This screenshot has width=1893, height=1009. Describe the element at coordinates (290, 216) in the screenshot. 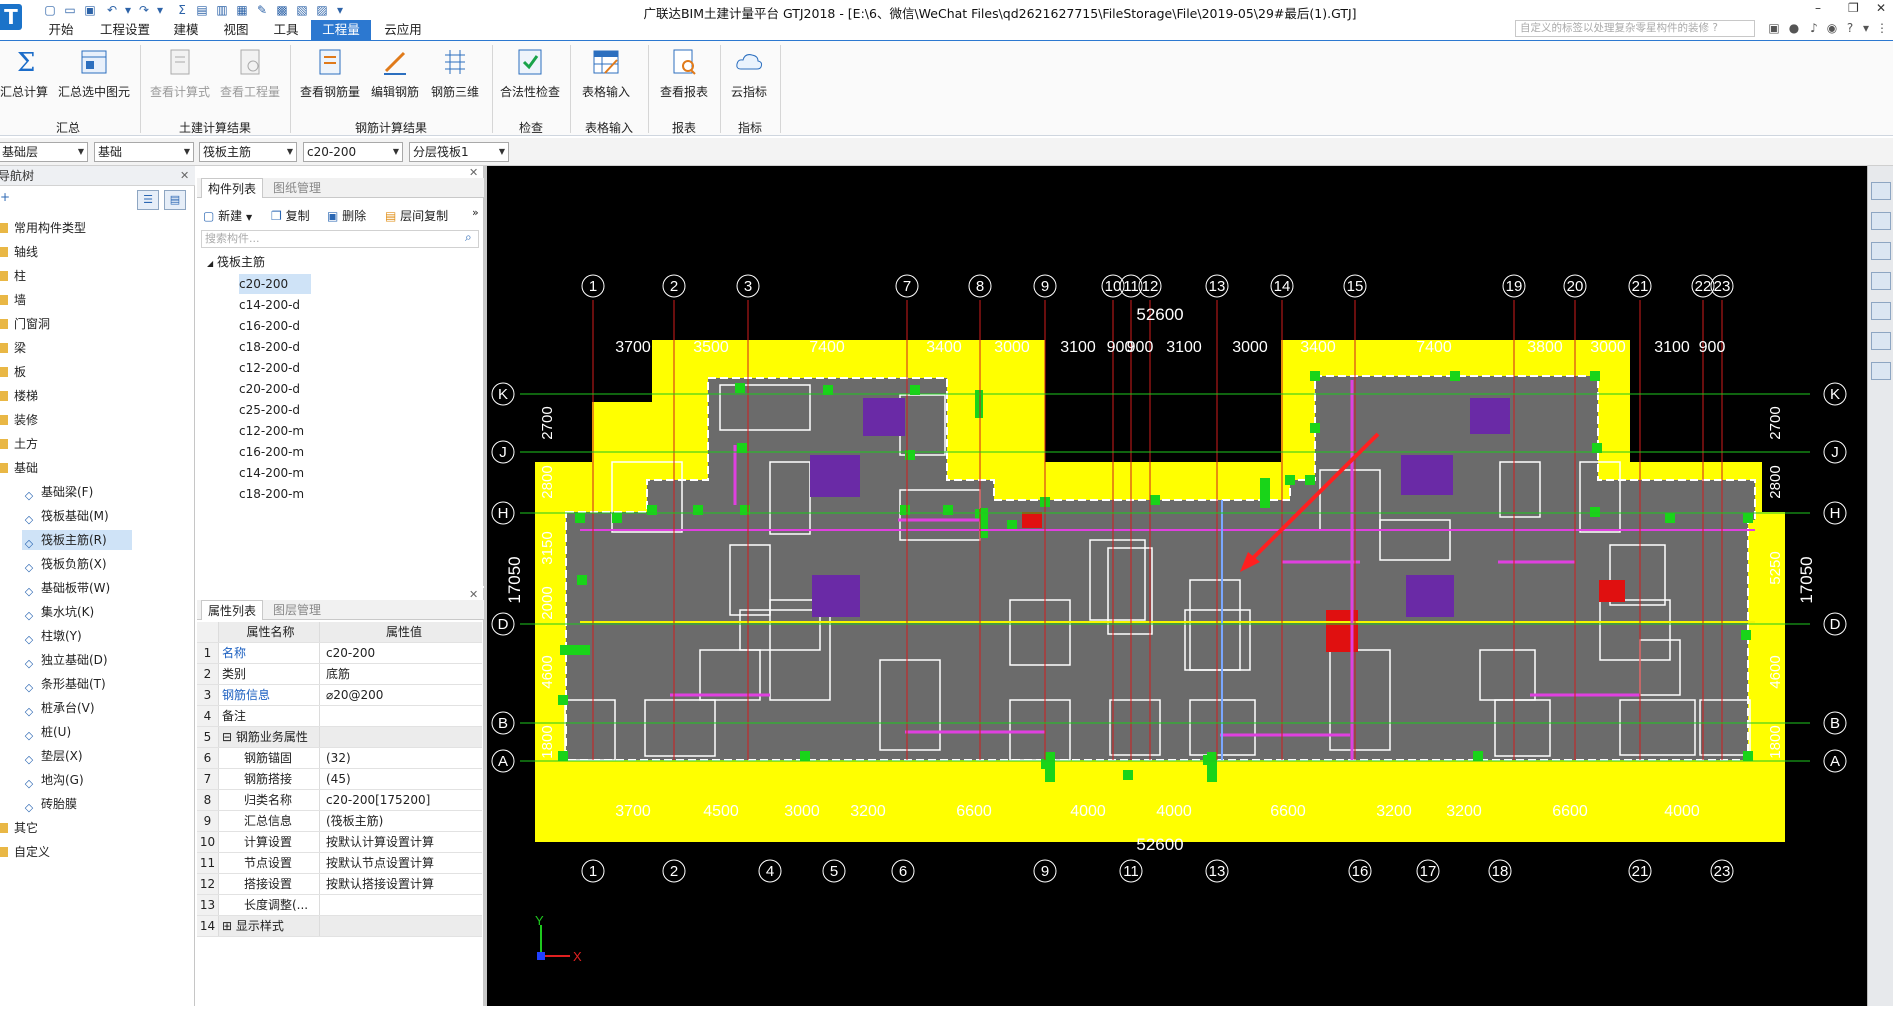

I see `copy-component-button: ❐ 复制` at that location.